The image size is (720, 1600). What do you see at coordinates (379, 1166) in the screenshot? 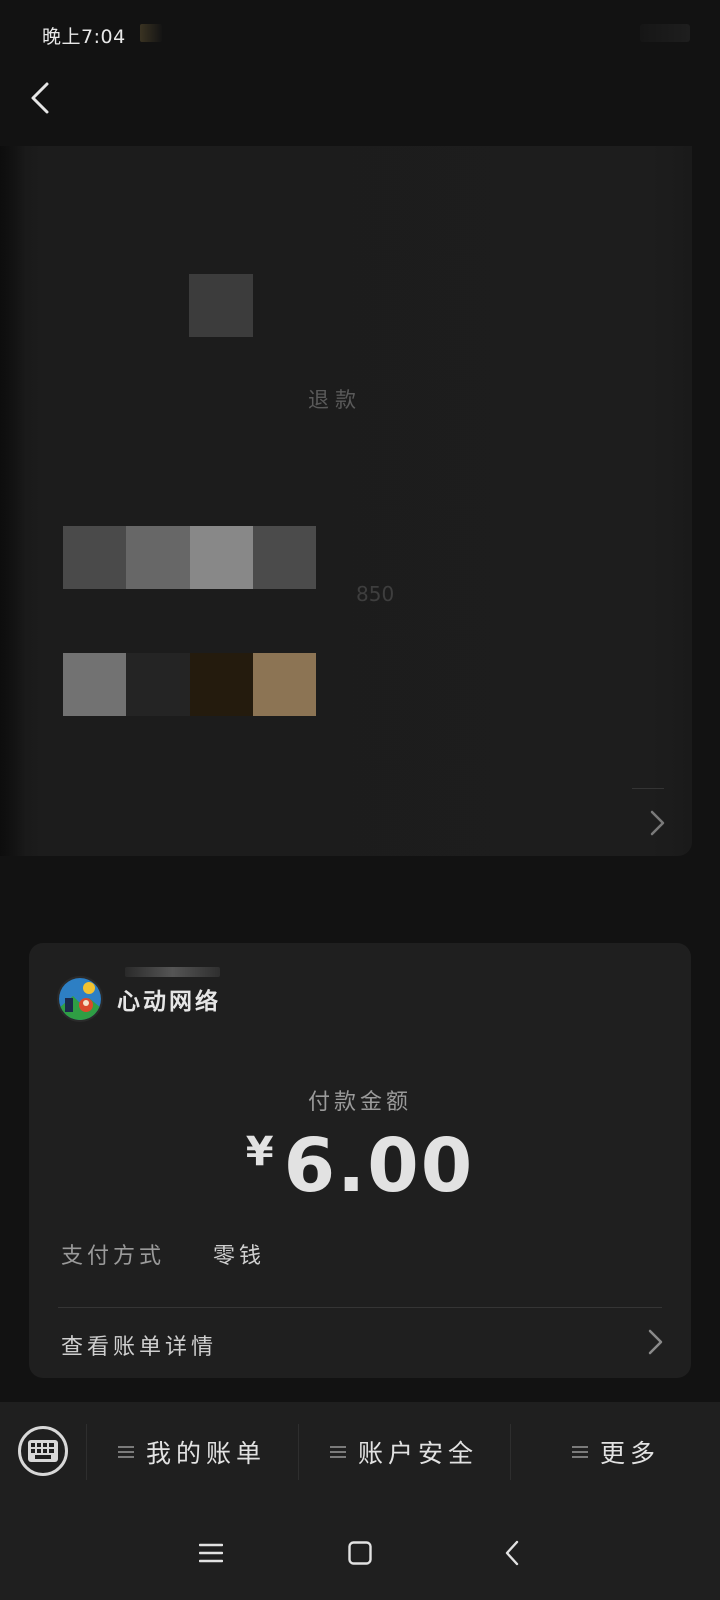
I see `amount-value: 6.00` at bounding box center [379, 1166].